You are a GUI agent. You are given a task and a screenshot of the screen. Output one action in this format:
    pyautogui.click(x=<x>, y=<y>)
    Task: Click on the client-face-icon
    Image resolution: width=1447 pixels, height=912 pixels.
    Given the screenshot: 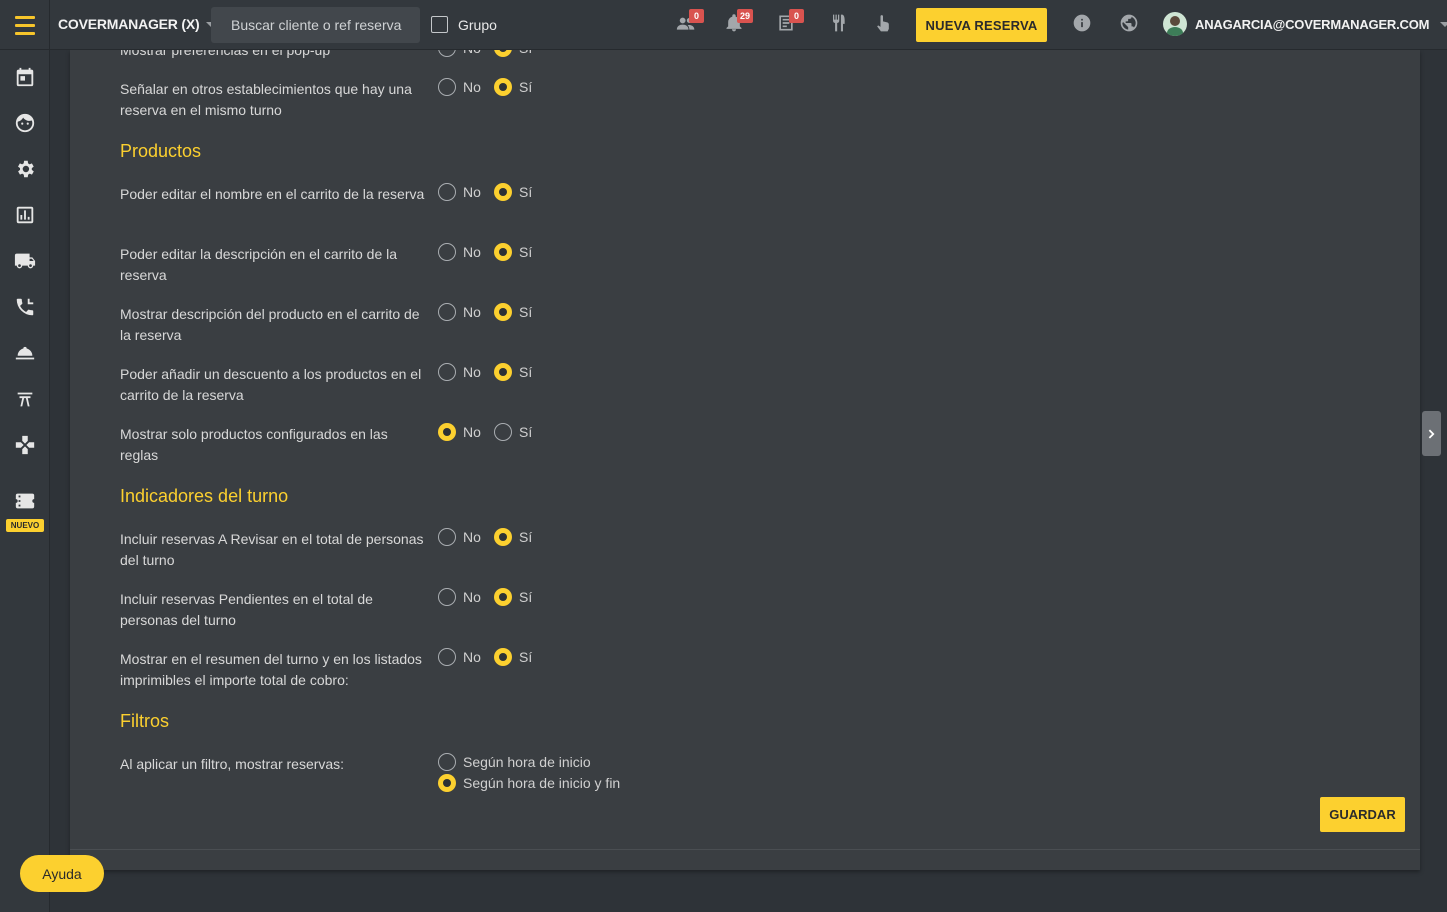 What is the action you would take?
    pyautogui.click(x=25, y=123)
    